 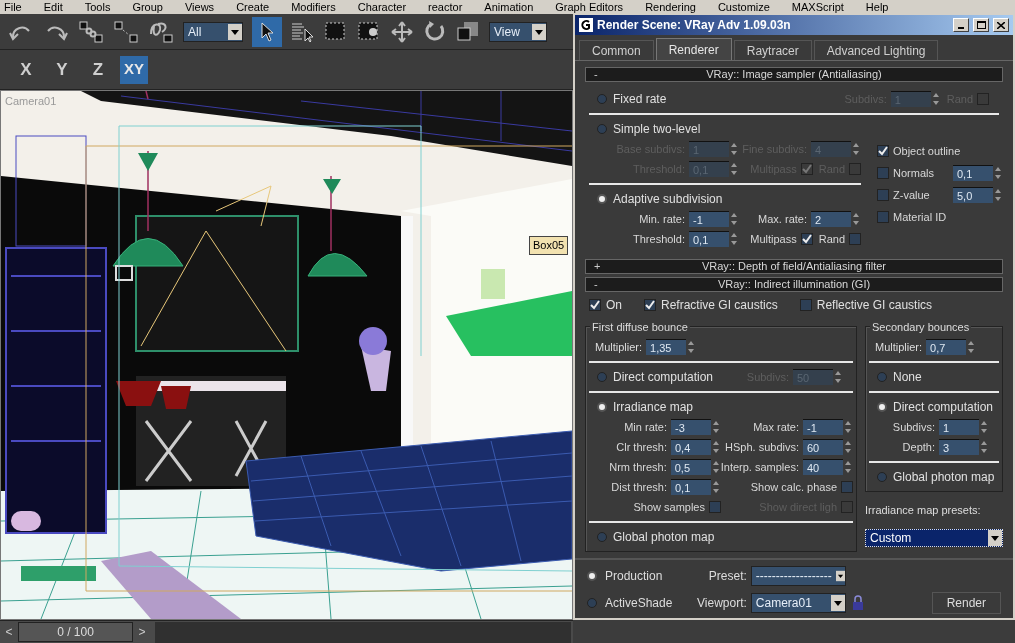 What do you see at coordinates (142, 632) in the screenshot?
I see `next-frame-button: >` at bounding box center [142, 632].